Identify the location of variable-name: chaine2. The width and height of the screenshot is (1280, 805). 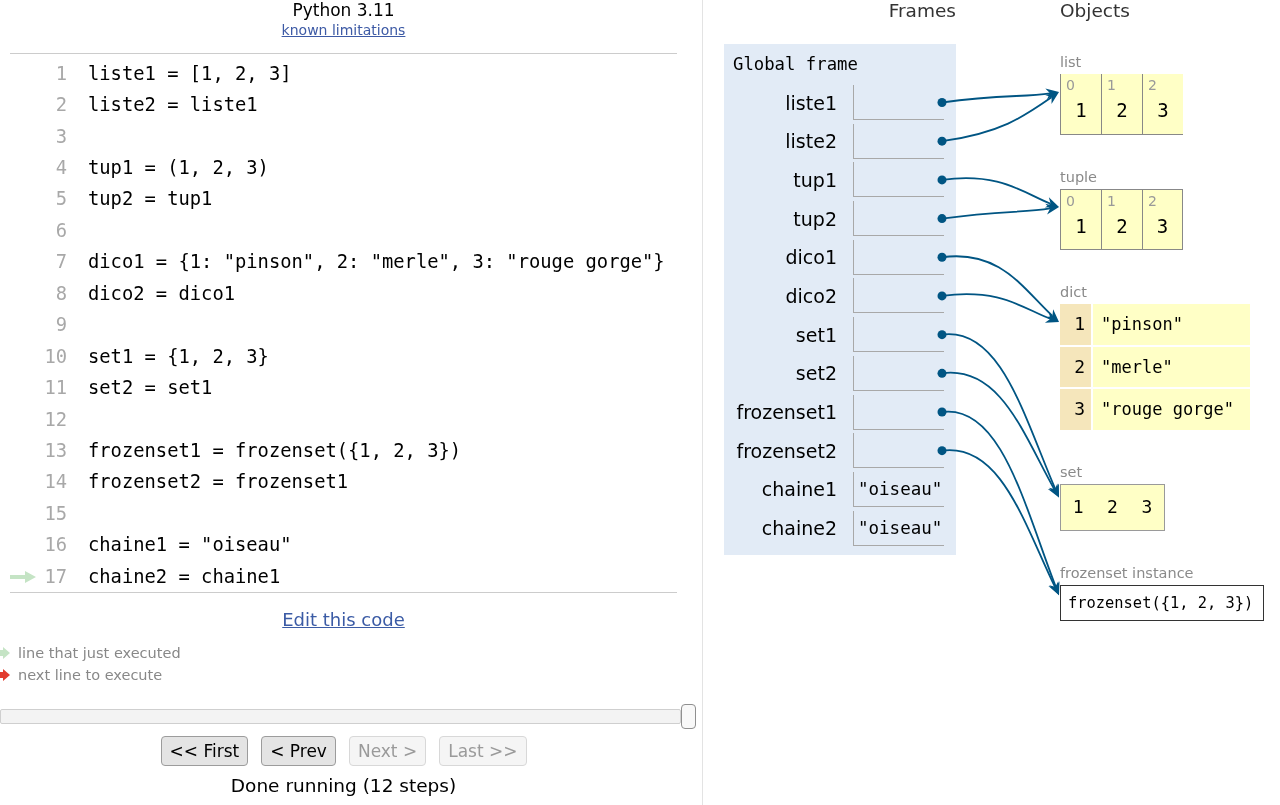
(798, 528).